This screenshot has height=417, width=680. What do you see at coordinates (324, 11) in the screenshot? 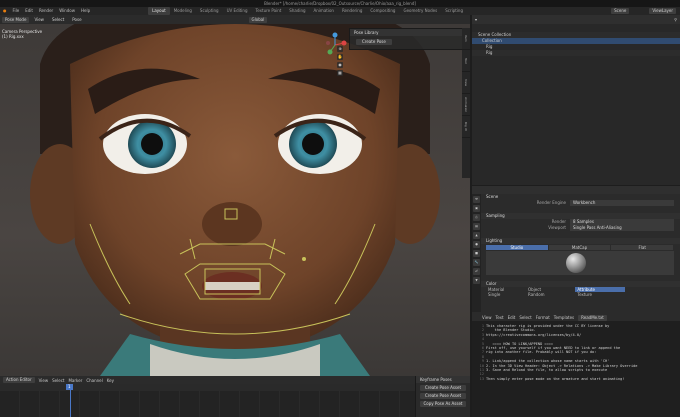
I see `workspace-tab-animation: Animation` at bounding box center [324, 11].